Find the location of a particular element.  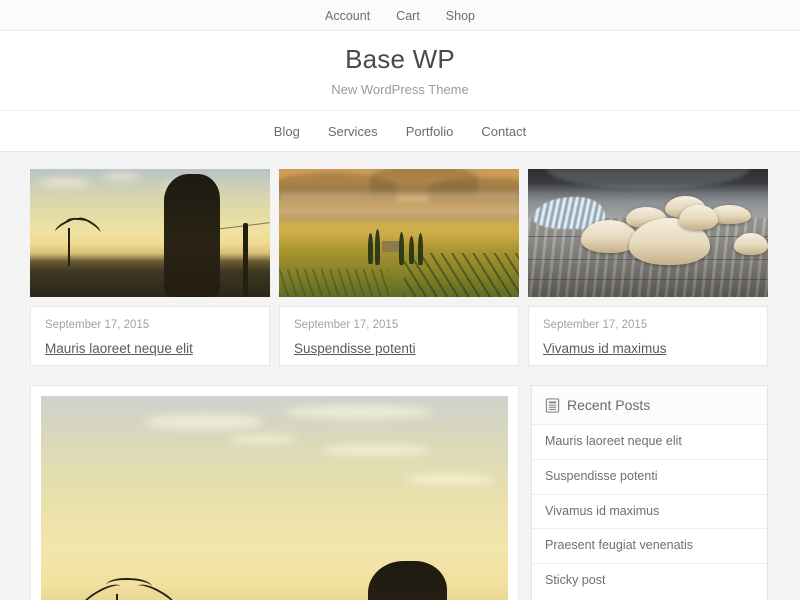

main-nav-link-services: Services is located at coordinates (353, 131).